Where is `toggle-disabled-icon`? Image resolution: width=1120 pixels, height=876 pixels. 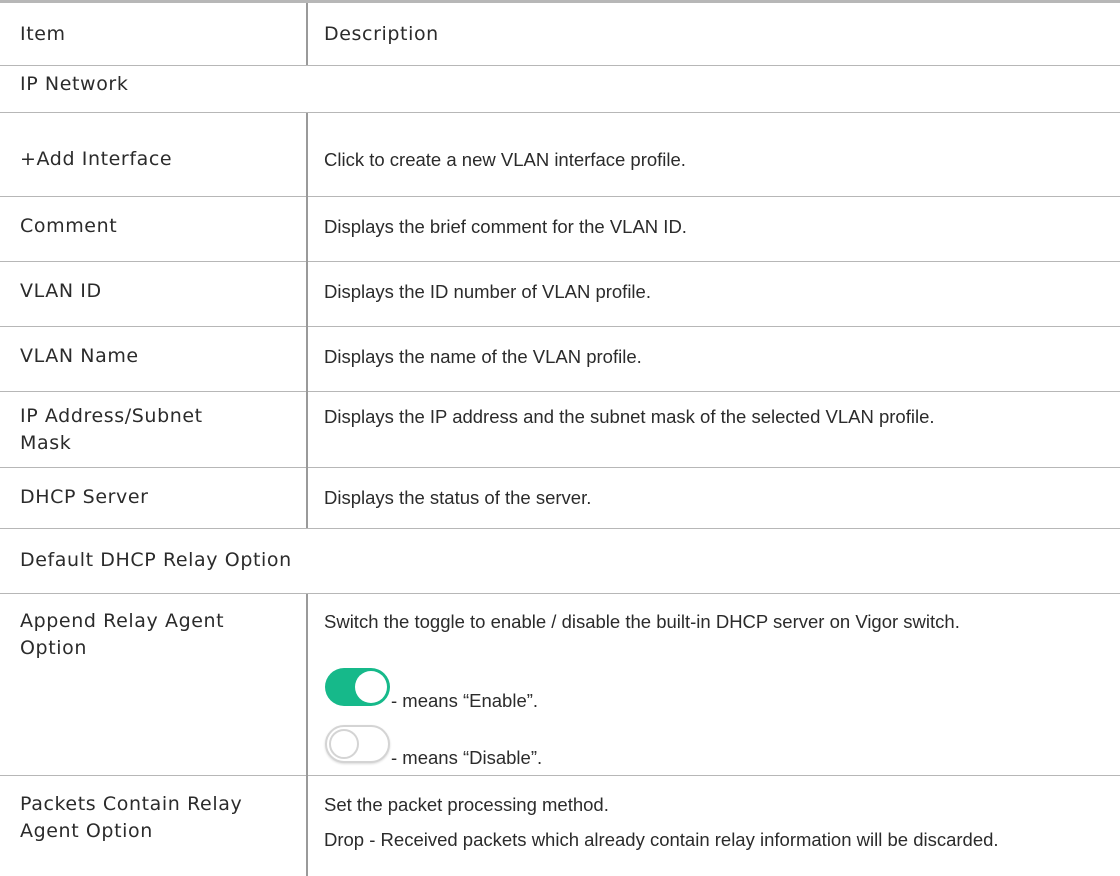
toggle-disabled-icon is located at coordinates (357, 744).